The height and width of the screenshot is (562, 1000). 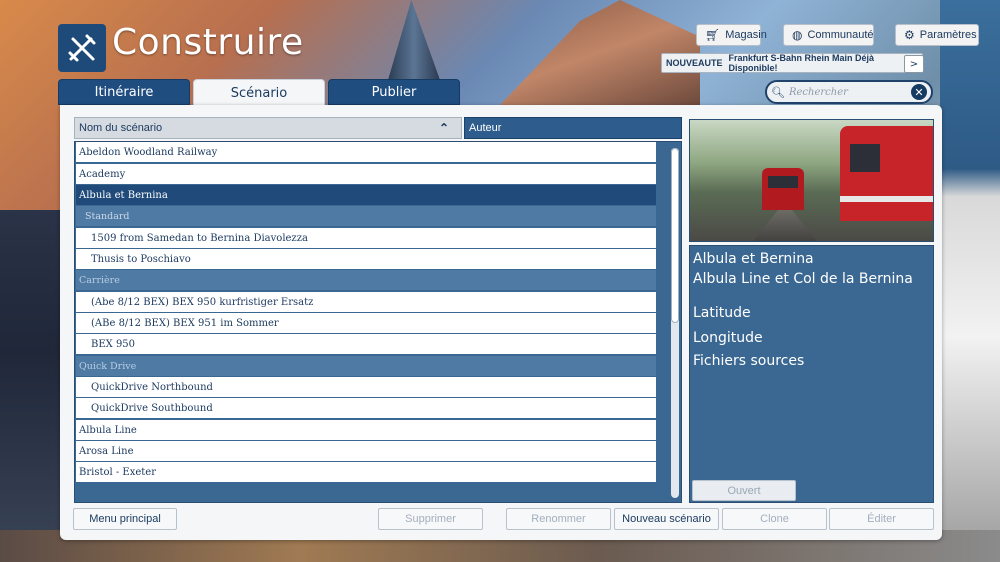 I want to click on clear-search-icon: ✕, so click(x=919, y=92).